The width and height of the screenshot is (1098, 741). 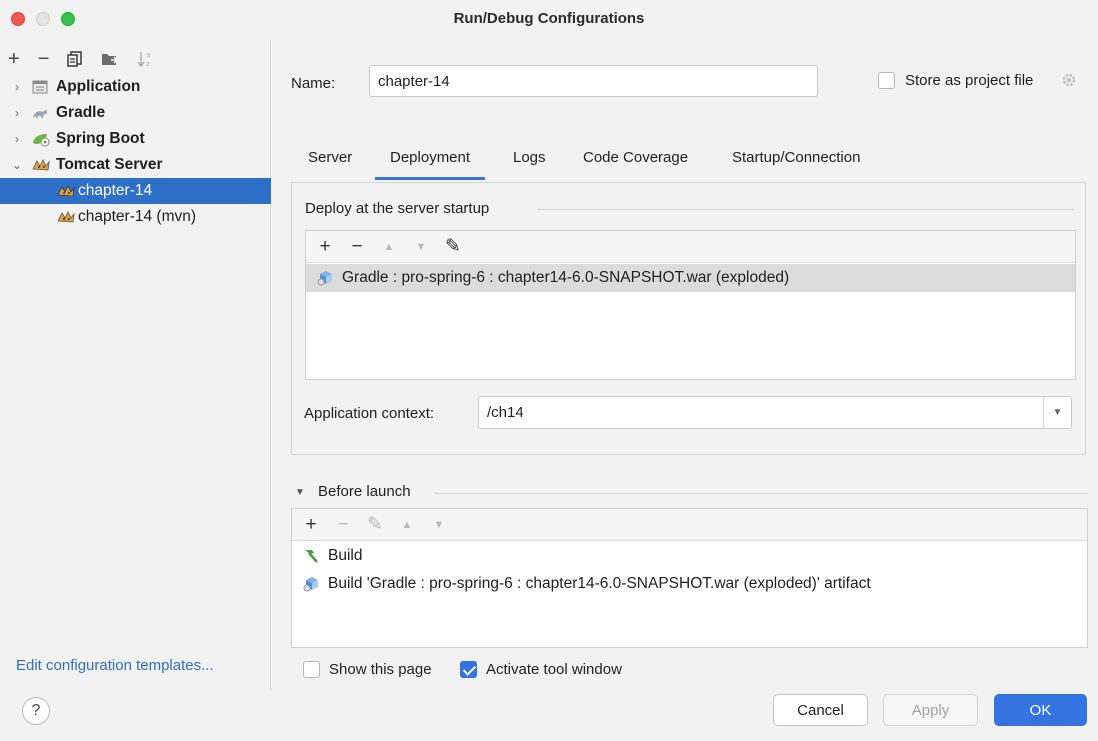 I want to click on tab-deployment: Deployment, so click(x=430, y=160).